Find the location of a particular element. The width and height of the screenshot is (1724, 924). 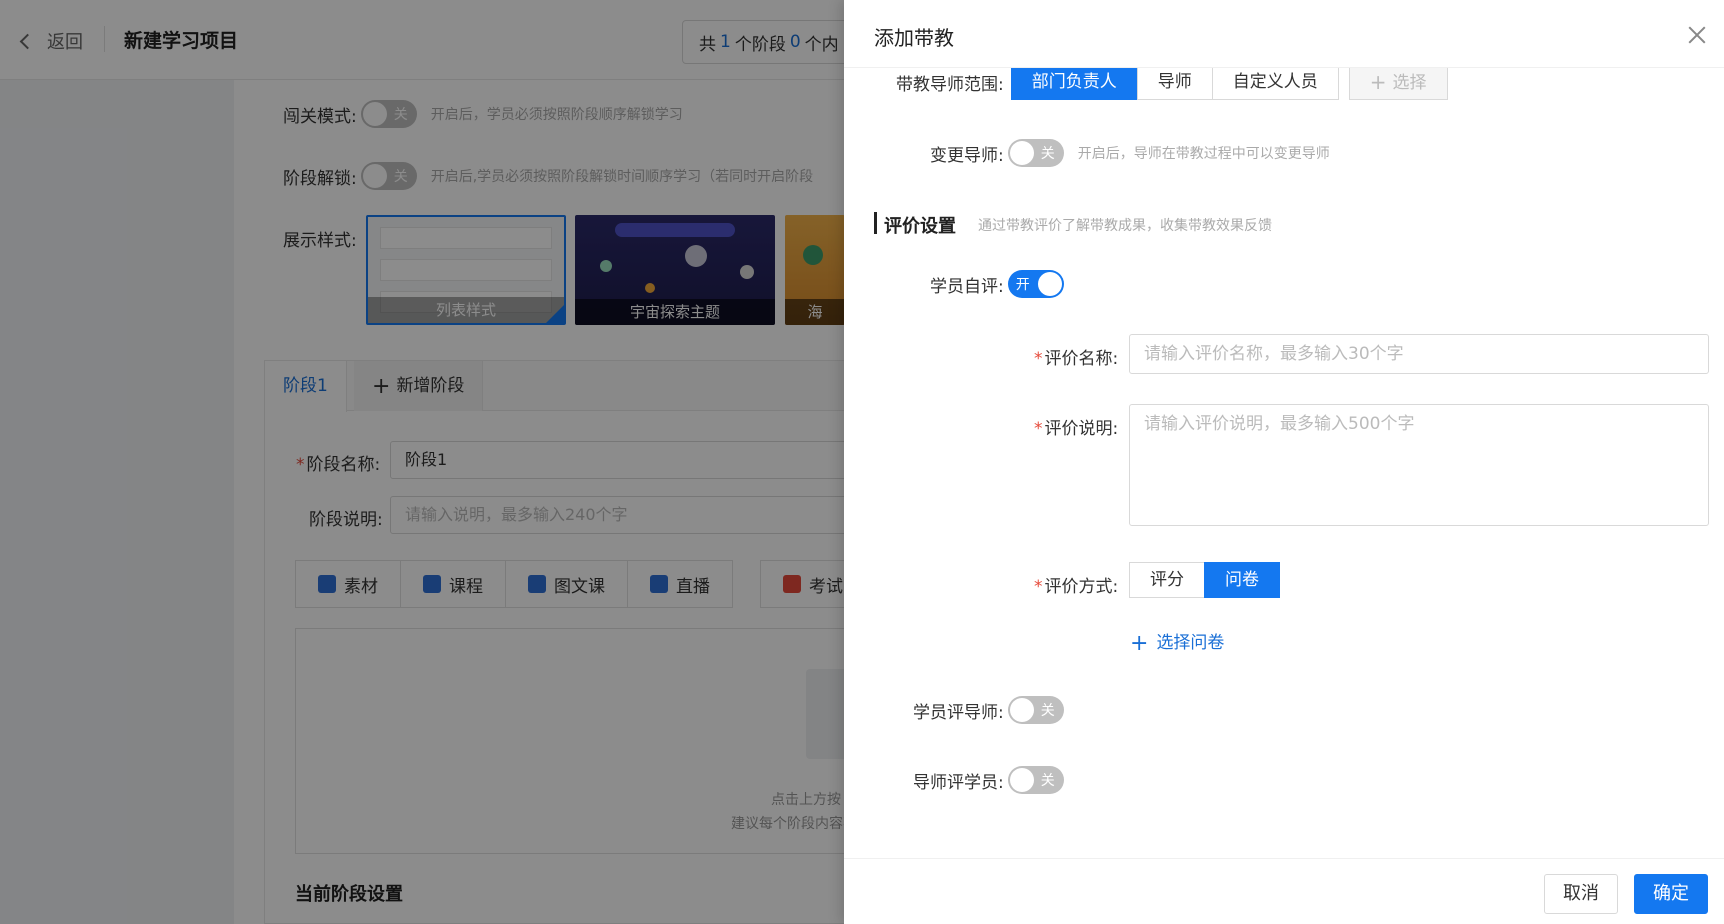

student-rates-mentor-label: 学员评导师: is located at coordinates (958, 712).